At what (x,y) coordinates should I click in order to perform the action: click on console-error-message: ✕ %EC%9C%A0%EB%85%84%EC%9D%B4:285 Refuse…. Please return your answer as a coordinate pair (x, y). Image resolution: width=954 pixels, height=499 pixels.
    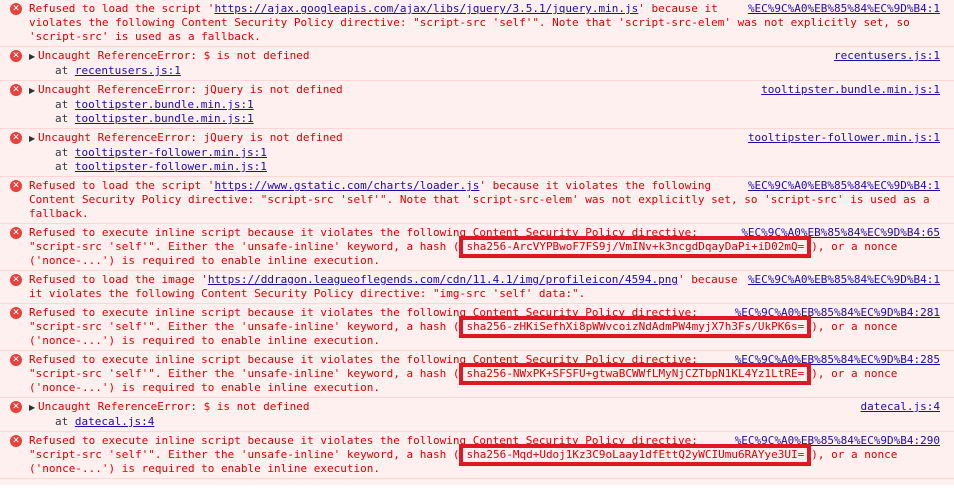
    Looking at the image, I should click on (477, 373).